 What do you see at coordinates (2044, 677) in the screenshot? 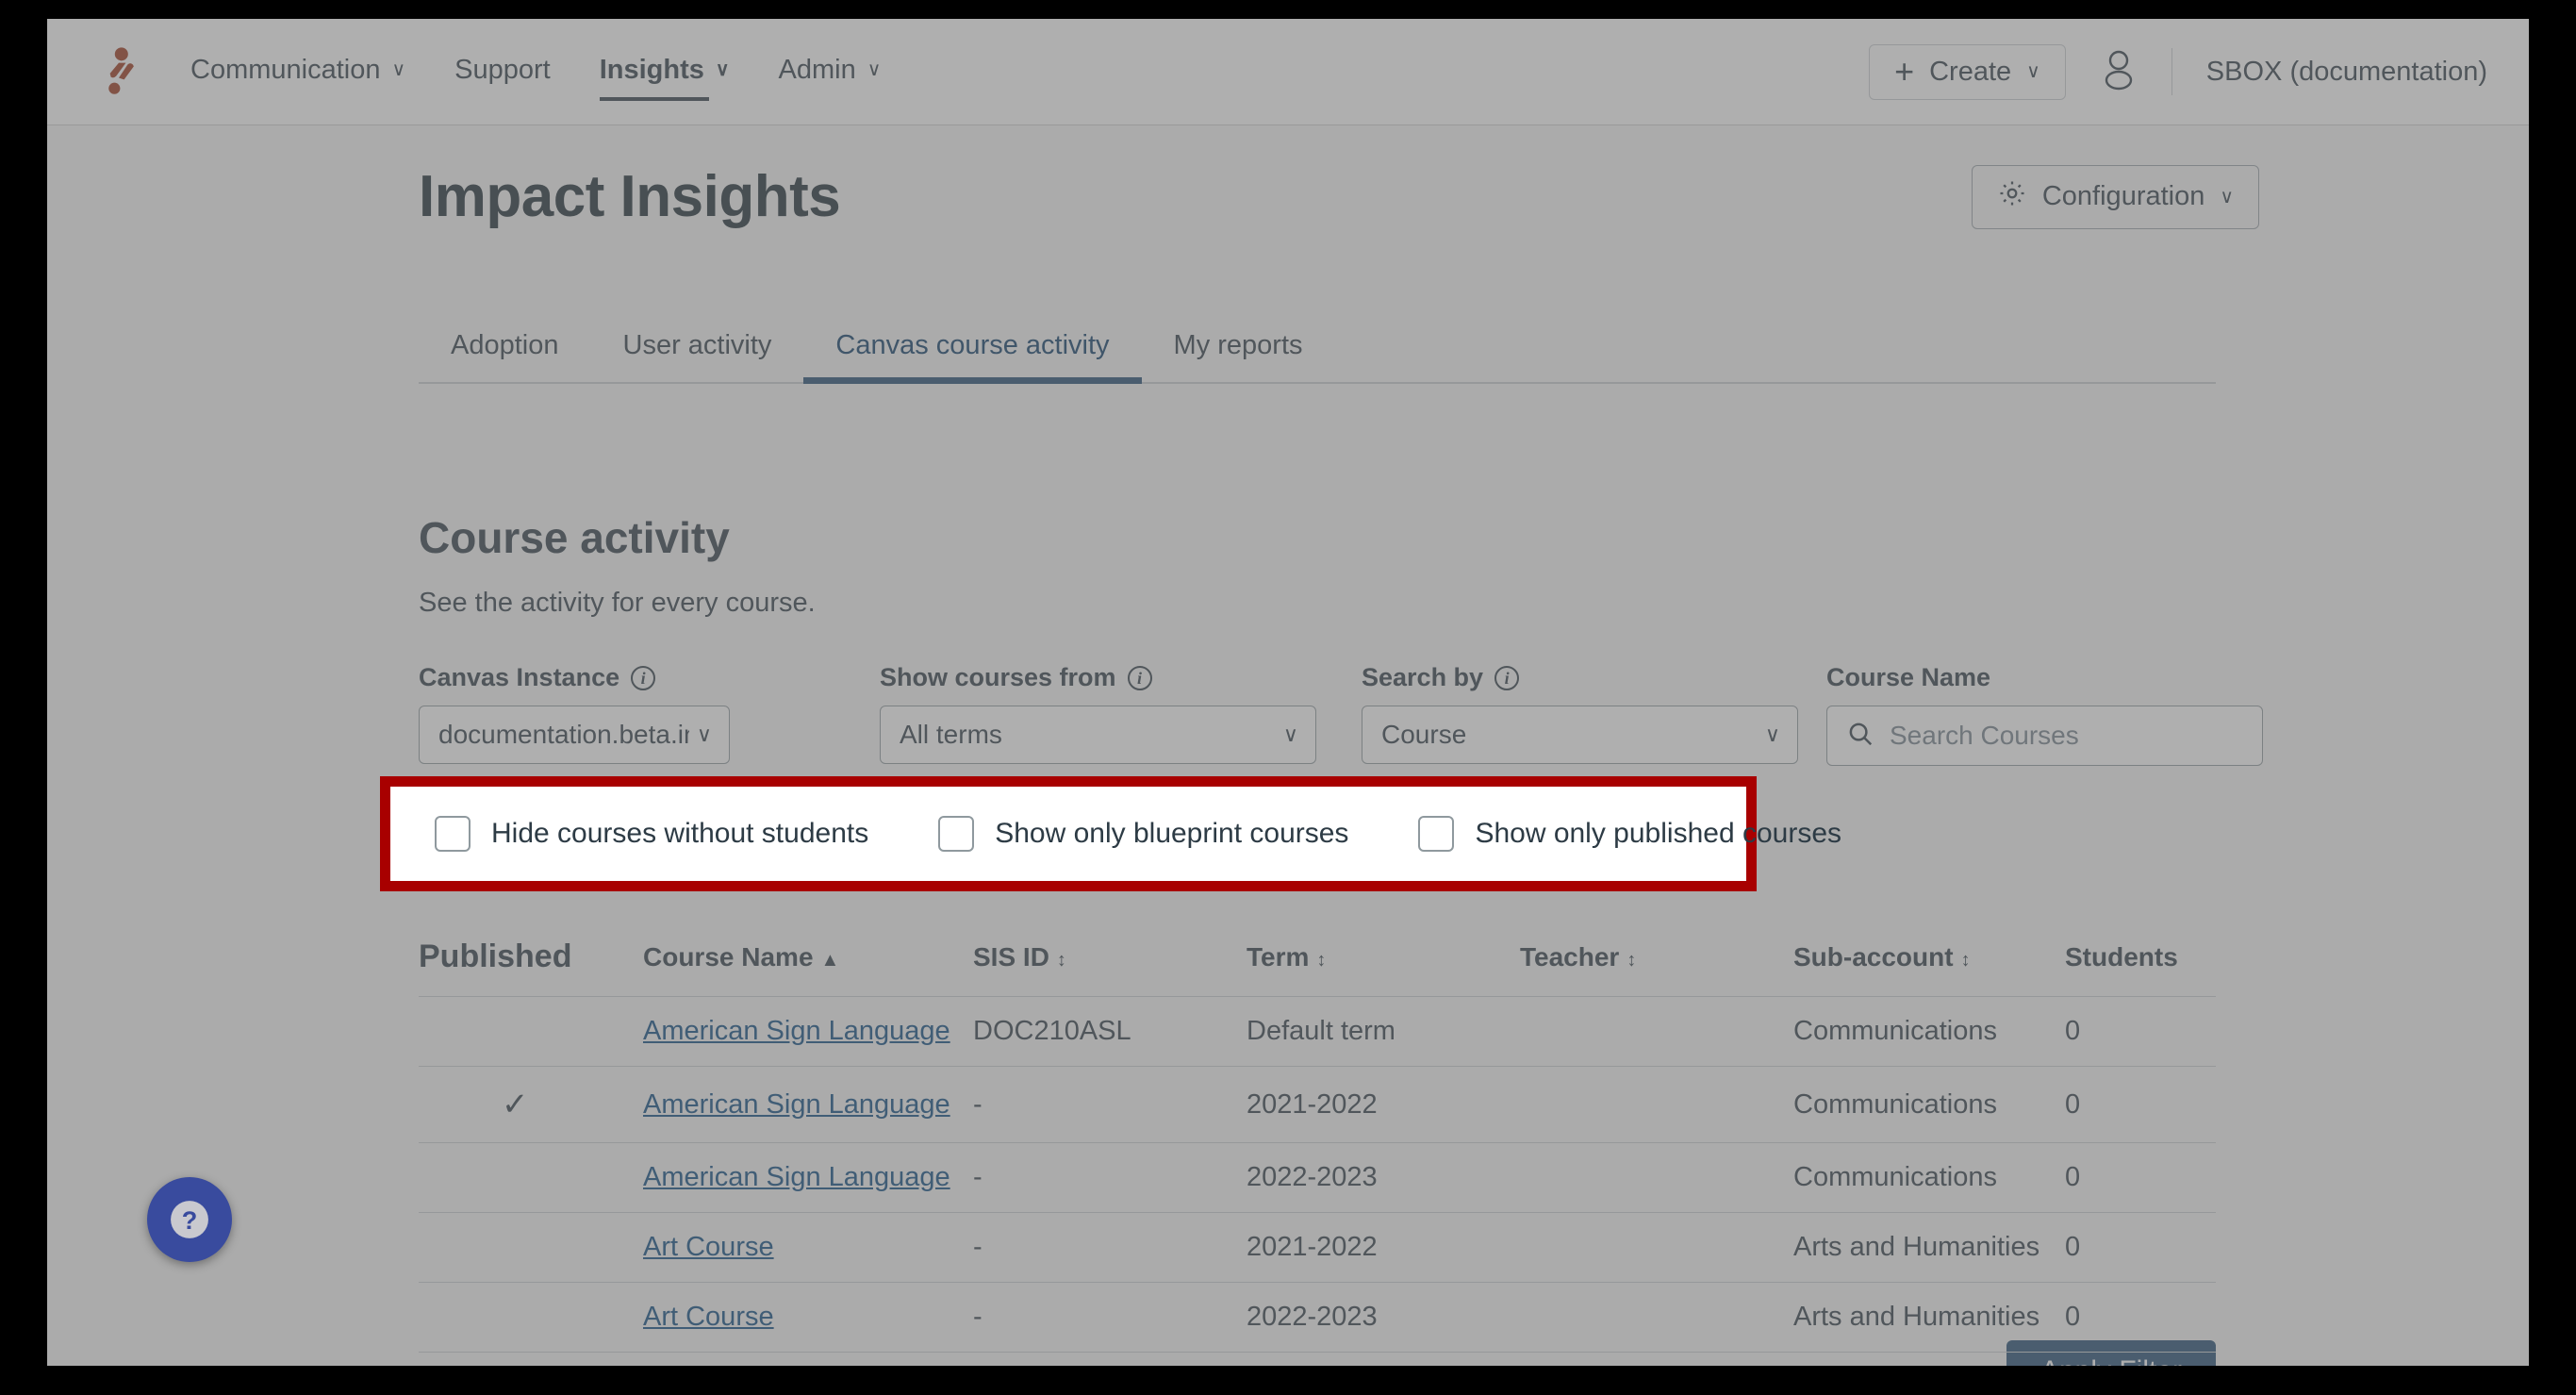
I see `course-name-label-row: Course Name` at bounding box center [2044, 677].